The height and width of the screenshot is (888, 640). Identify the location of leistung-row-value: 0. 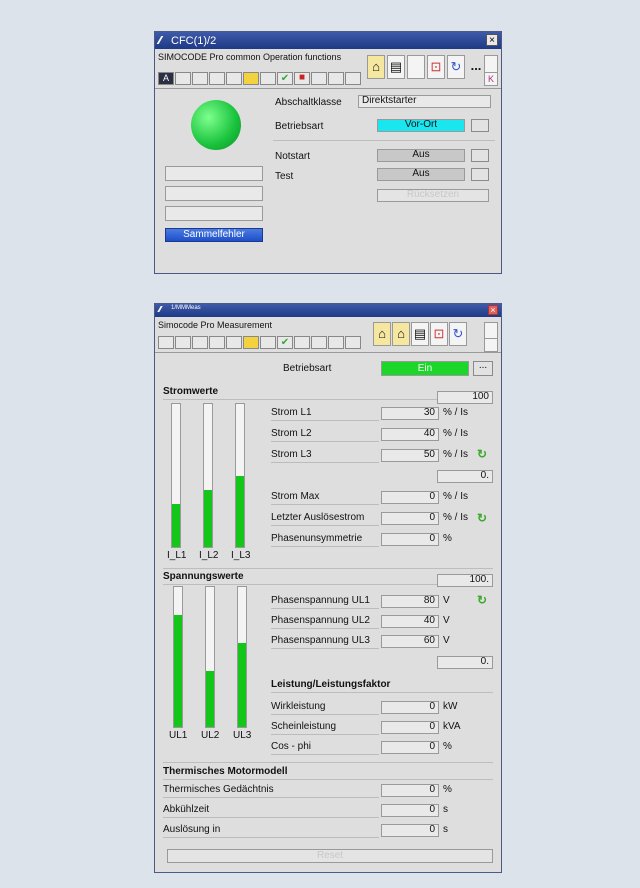
(410, 707).